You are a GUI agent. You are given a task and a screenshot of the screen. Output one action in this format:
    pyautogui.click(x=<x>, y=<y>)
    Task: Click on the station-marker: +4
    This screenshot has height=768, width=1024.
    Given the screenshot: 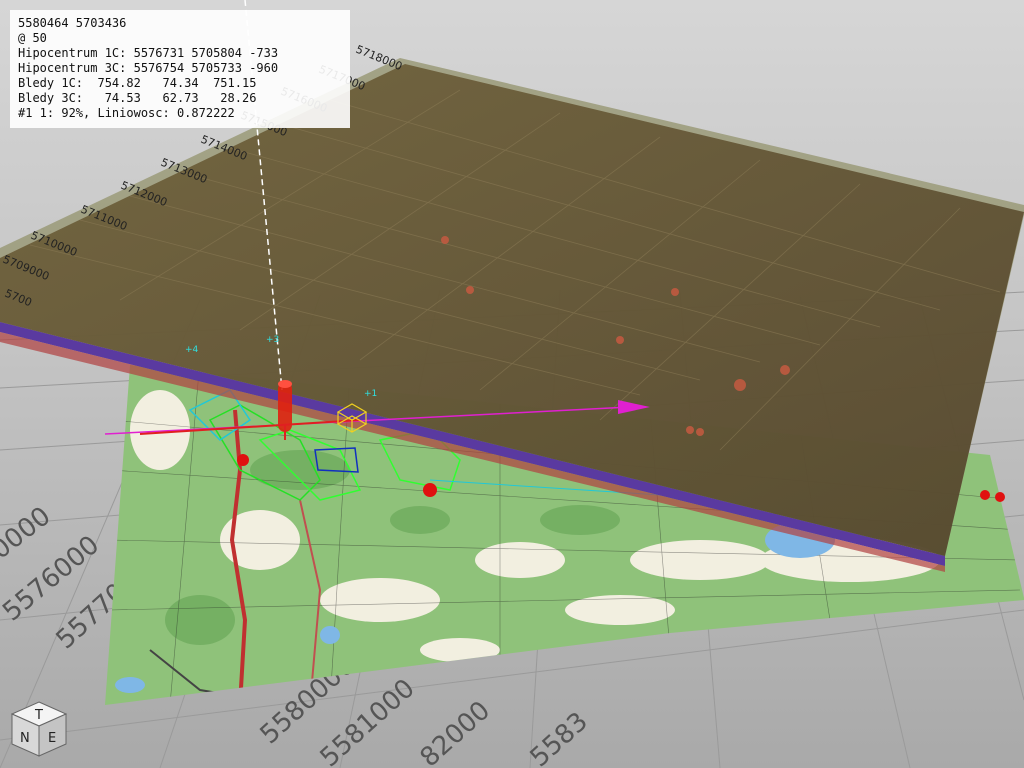 What is the action you would take?
    pyautogui.click(x=192, y=350)
    